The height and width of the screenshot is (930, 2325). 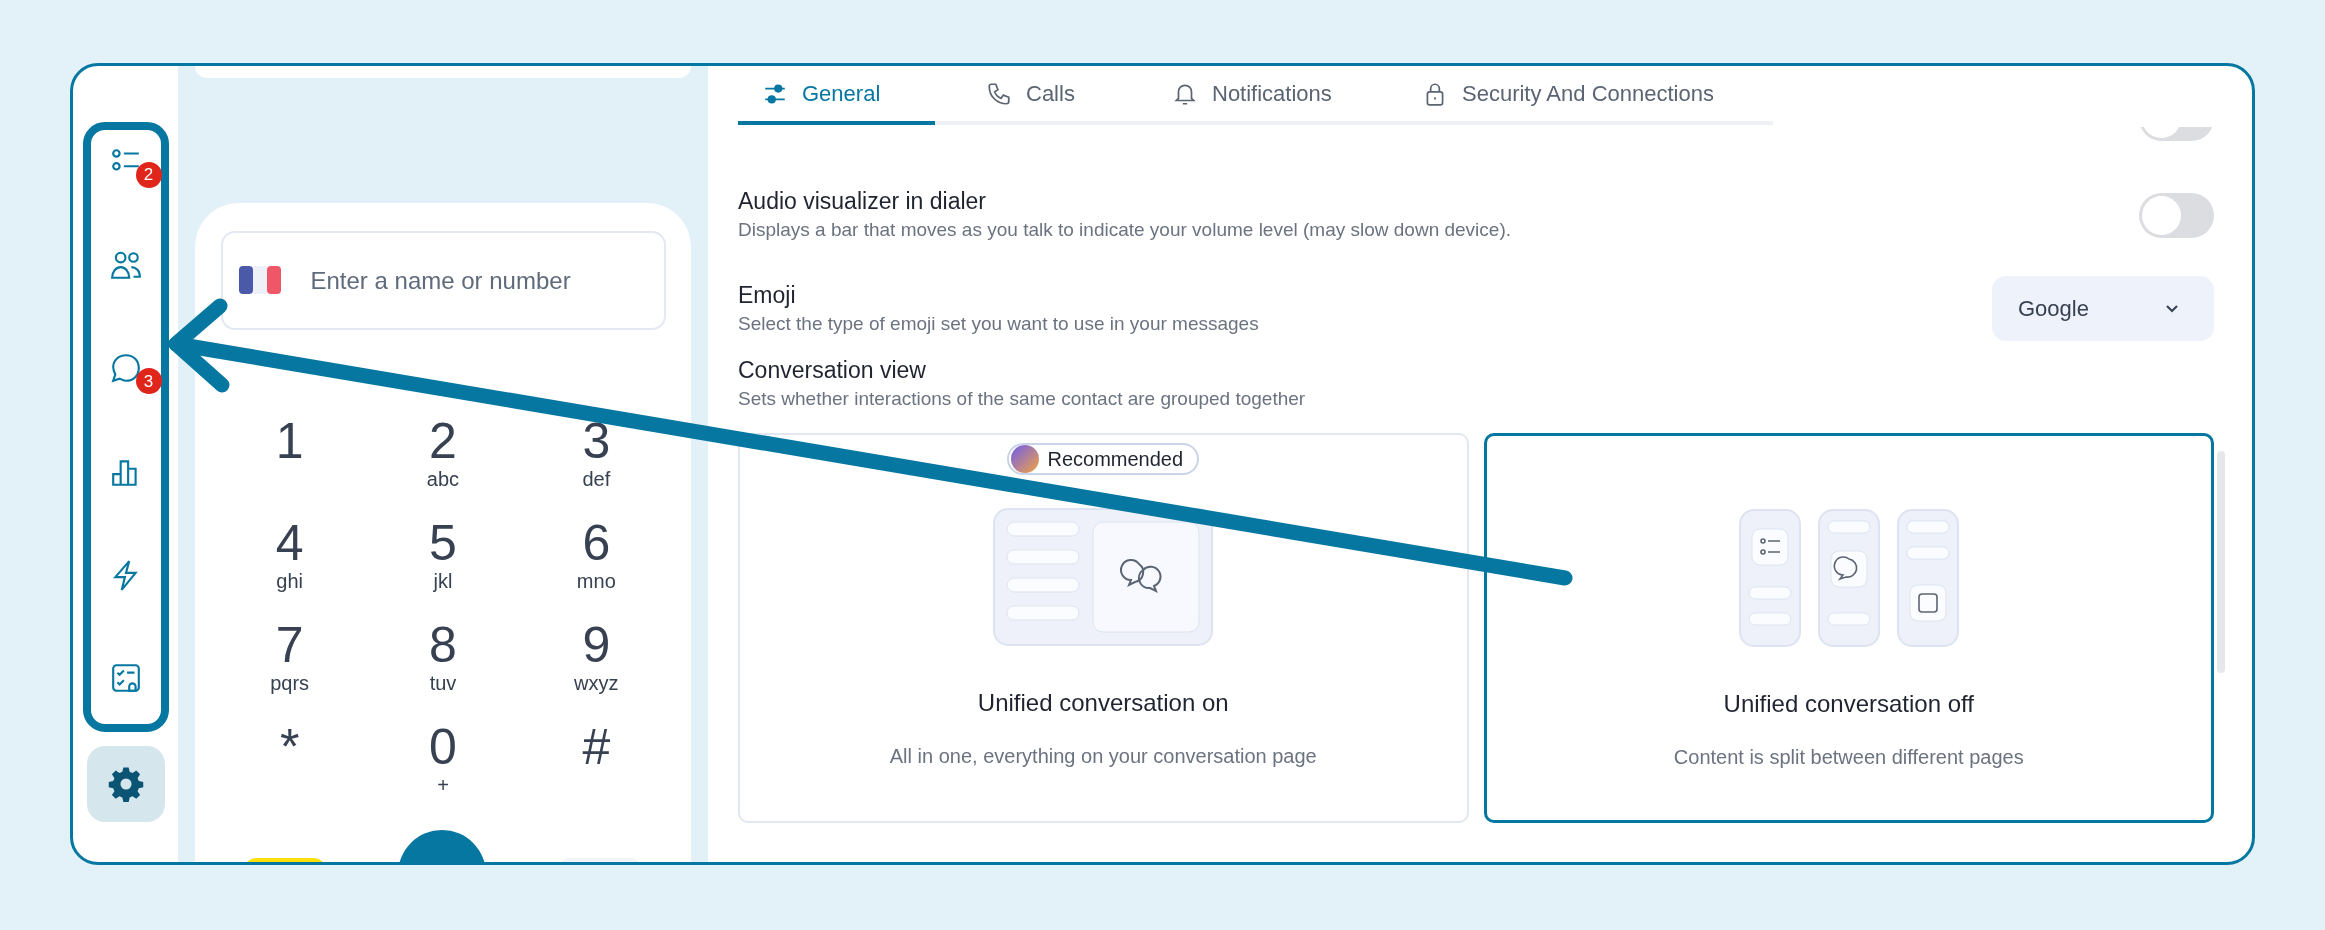 I want to click on notification-badge: 2, so click(x=148, y=175).